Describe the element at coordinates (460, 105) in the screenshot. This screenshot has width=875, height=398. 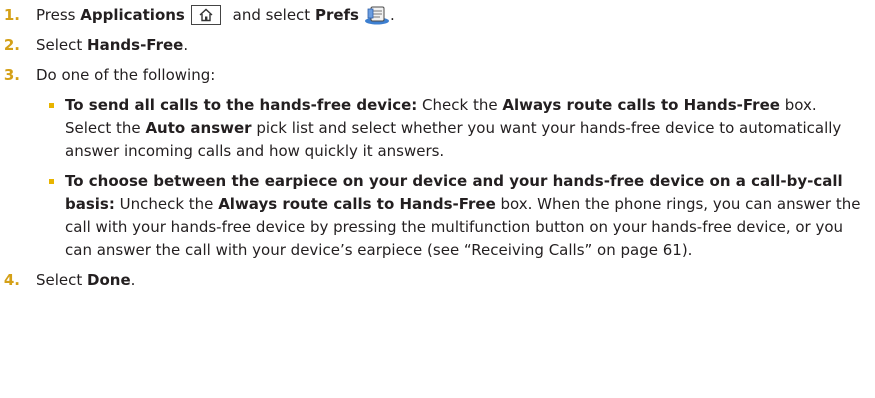
I see `option-text: Check the` at that location.